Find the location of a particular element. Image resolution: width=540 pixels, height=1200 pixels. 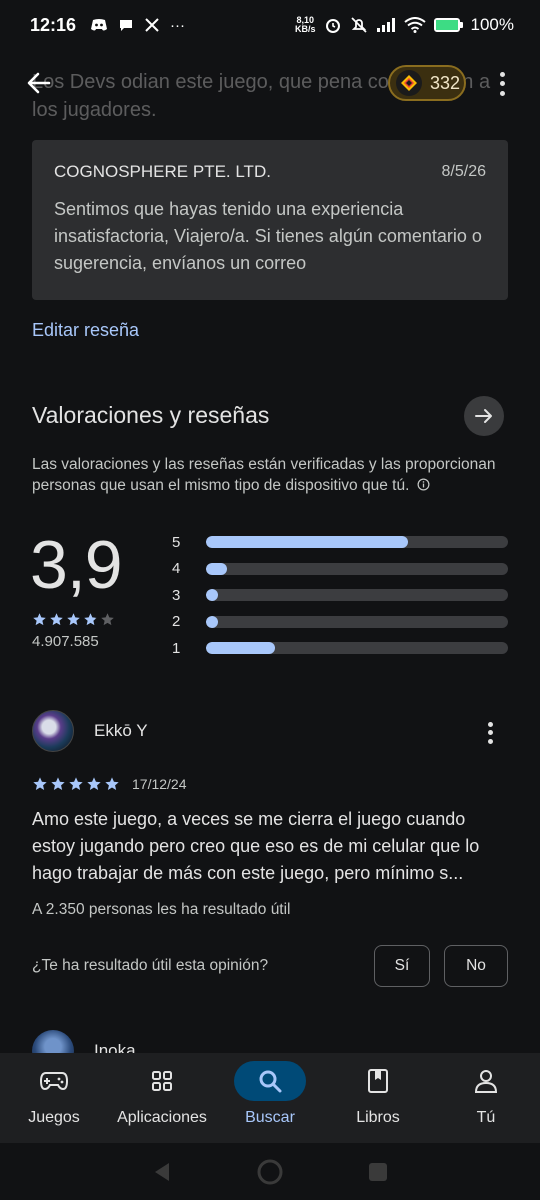

nav-item-buscar: Buscar is located at coordinates (270, 1098).